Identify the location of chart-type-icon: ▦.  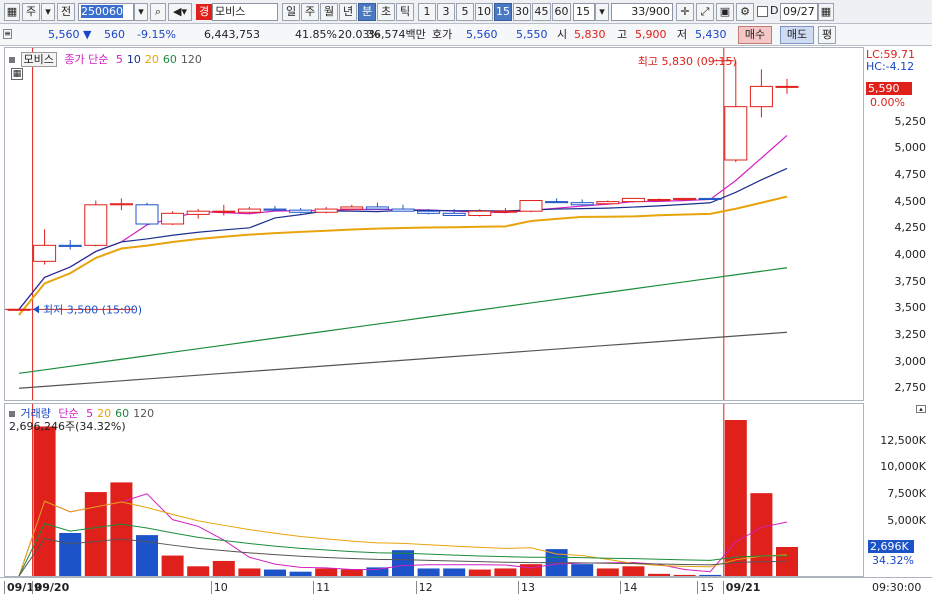
(12, 12).